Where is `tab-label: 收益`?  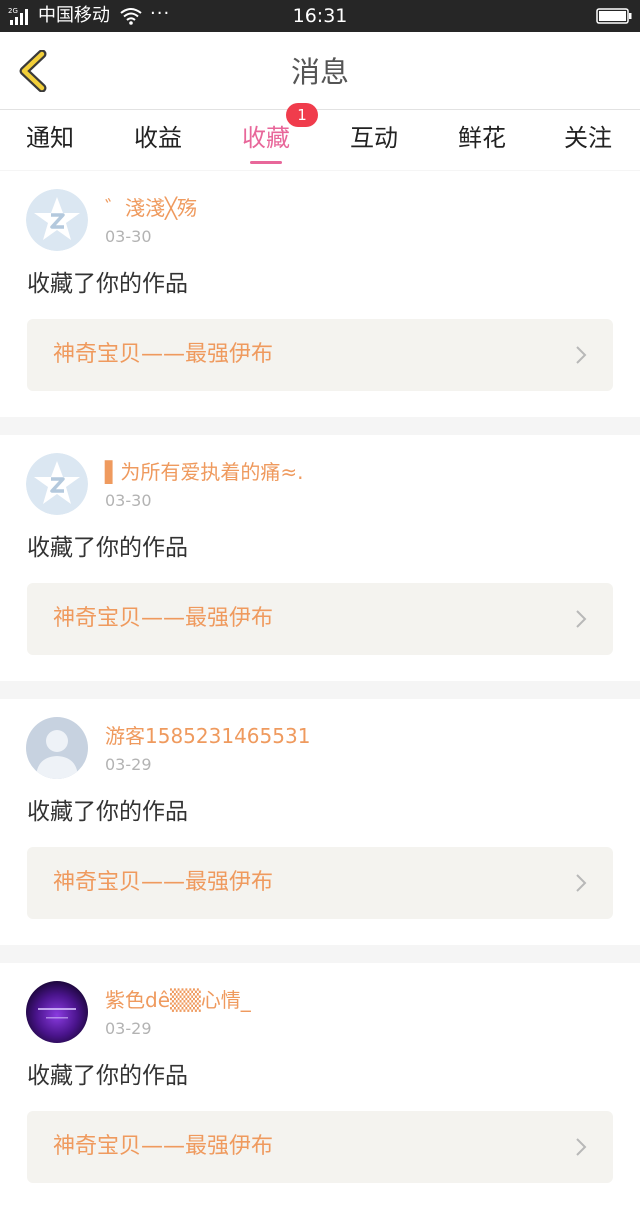
tab-label: 收益 is located at coordinates (158, 138).